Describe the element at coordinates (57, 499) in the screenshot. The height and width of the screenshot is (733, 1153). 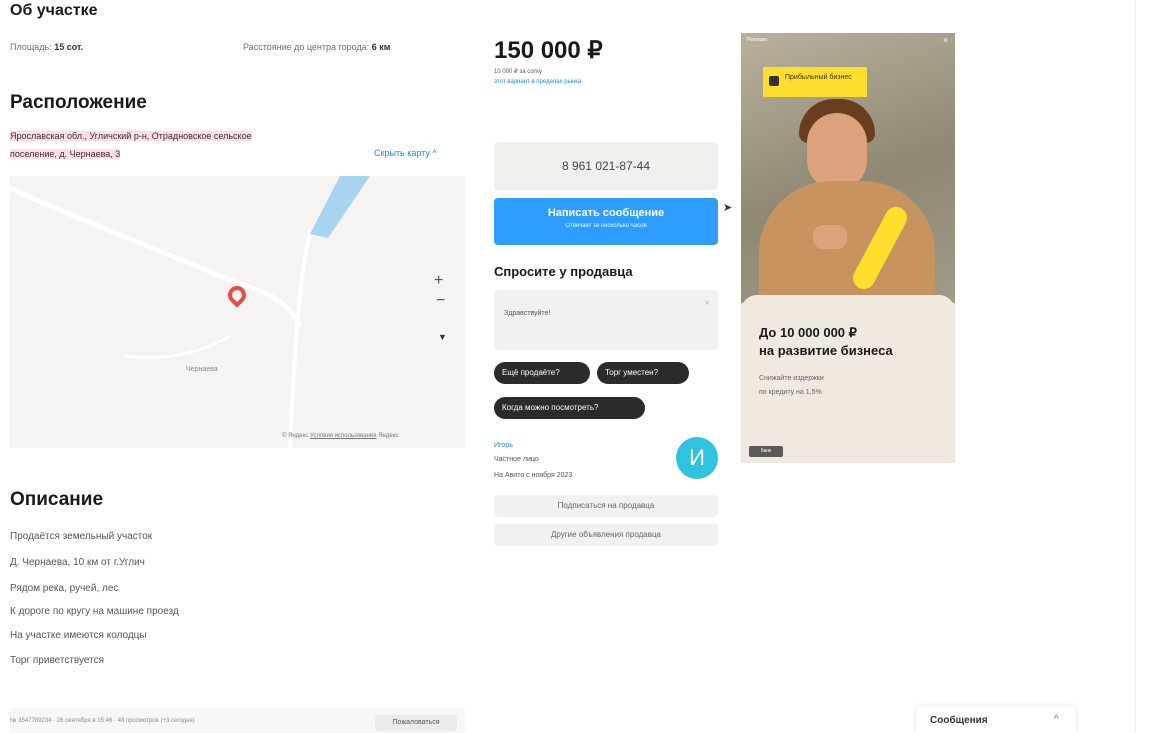
I see `description-heading: Описание` at that location.